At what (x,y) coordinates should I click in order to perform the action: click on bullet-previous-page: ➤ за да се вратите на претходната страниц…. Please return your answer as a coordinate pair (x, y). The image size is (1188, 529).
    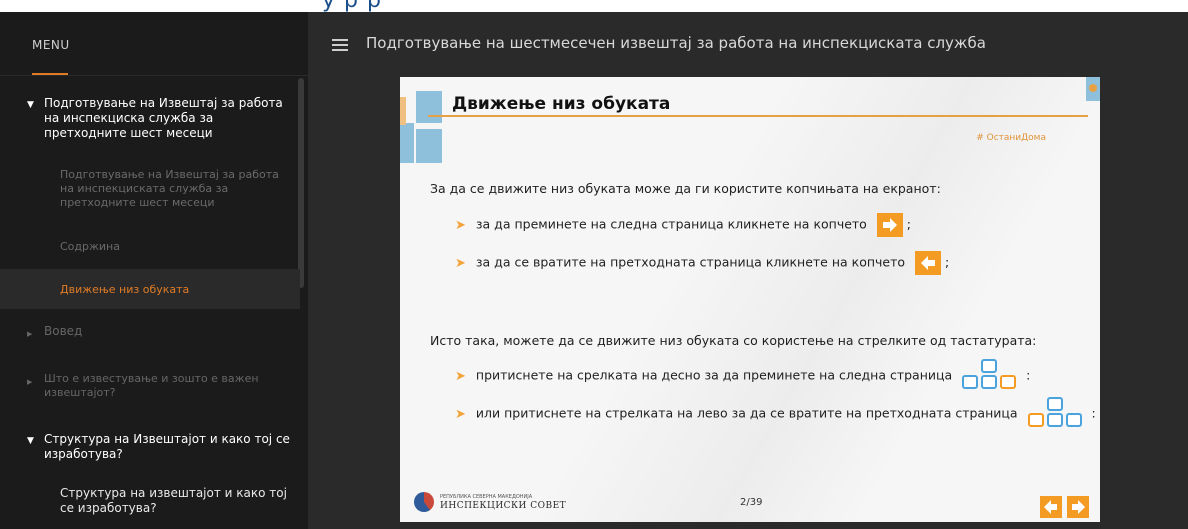
    Looking at the image, I should click on (702, 263).